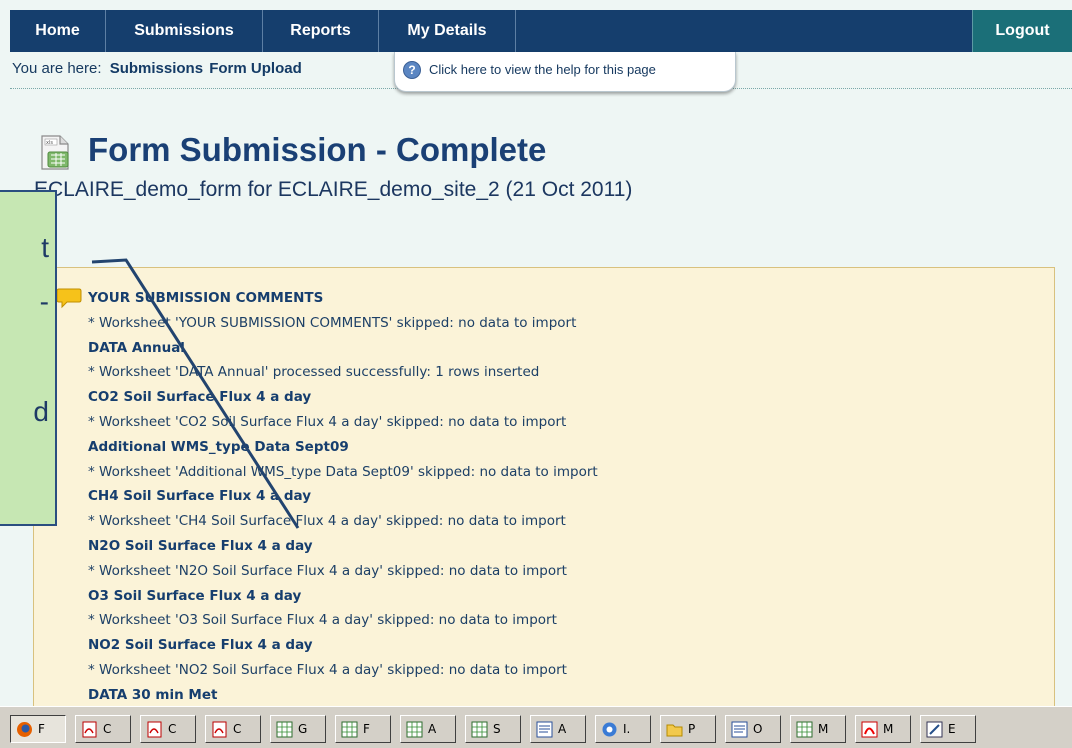 This screenshot has height=748, width=1072. I want to click on taskbar-button-label: S, so click(497, 729).